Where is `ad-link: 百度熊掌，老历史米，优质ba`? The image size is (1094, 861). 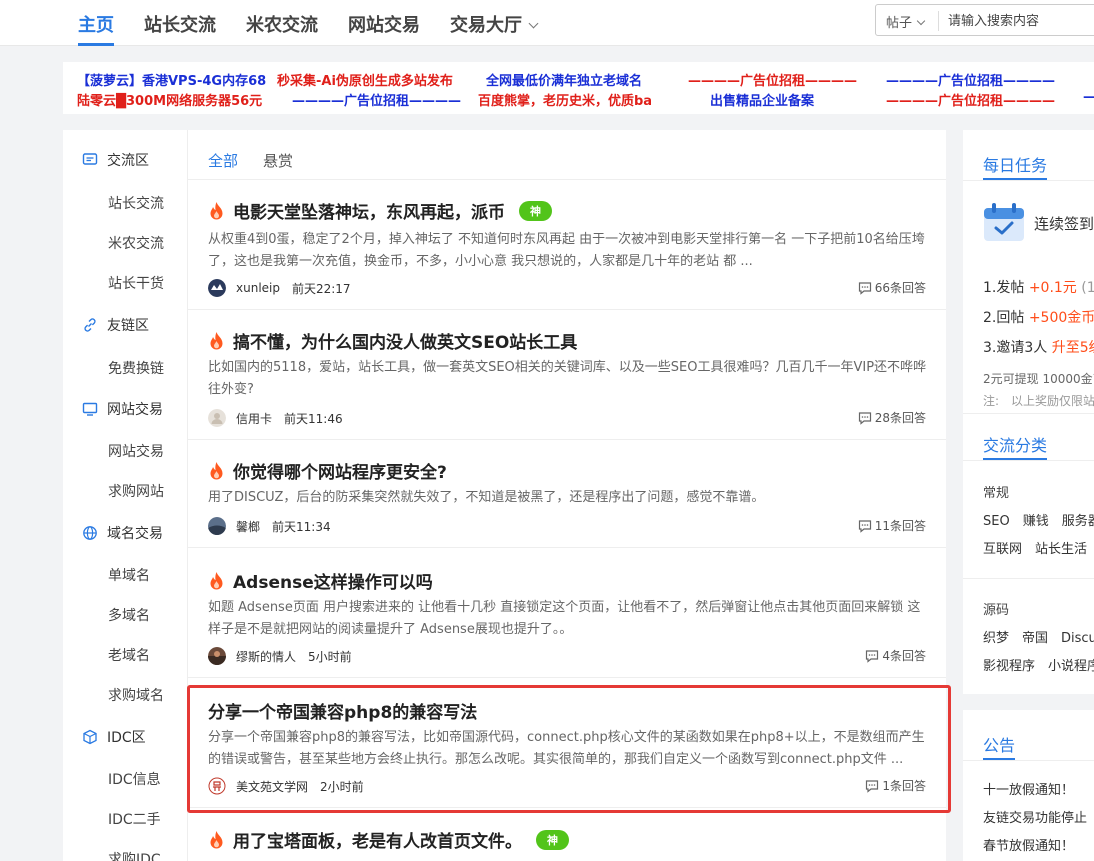
ad-link: 百度熊掌，老历史米，优质ba is located at coordinates (565, 99).